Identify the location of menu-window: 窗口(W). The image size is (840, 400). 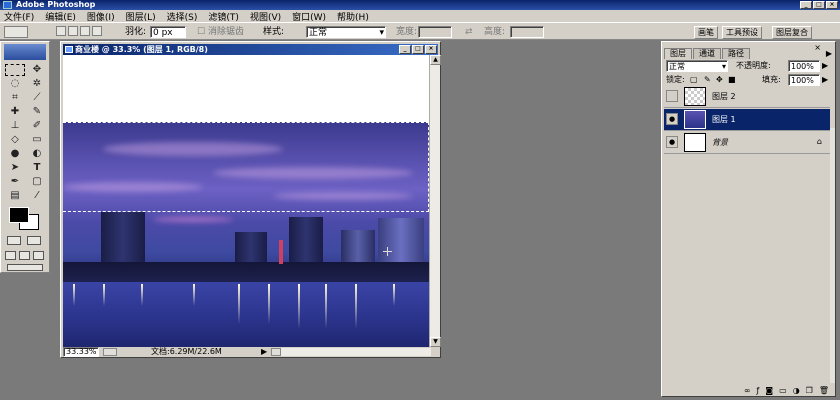
(309, 16).